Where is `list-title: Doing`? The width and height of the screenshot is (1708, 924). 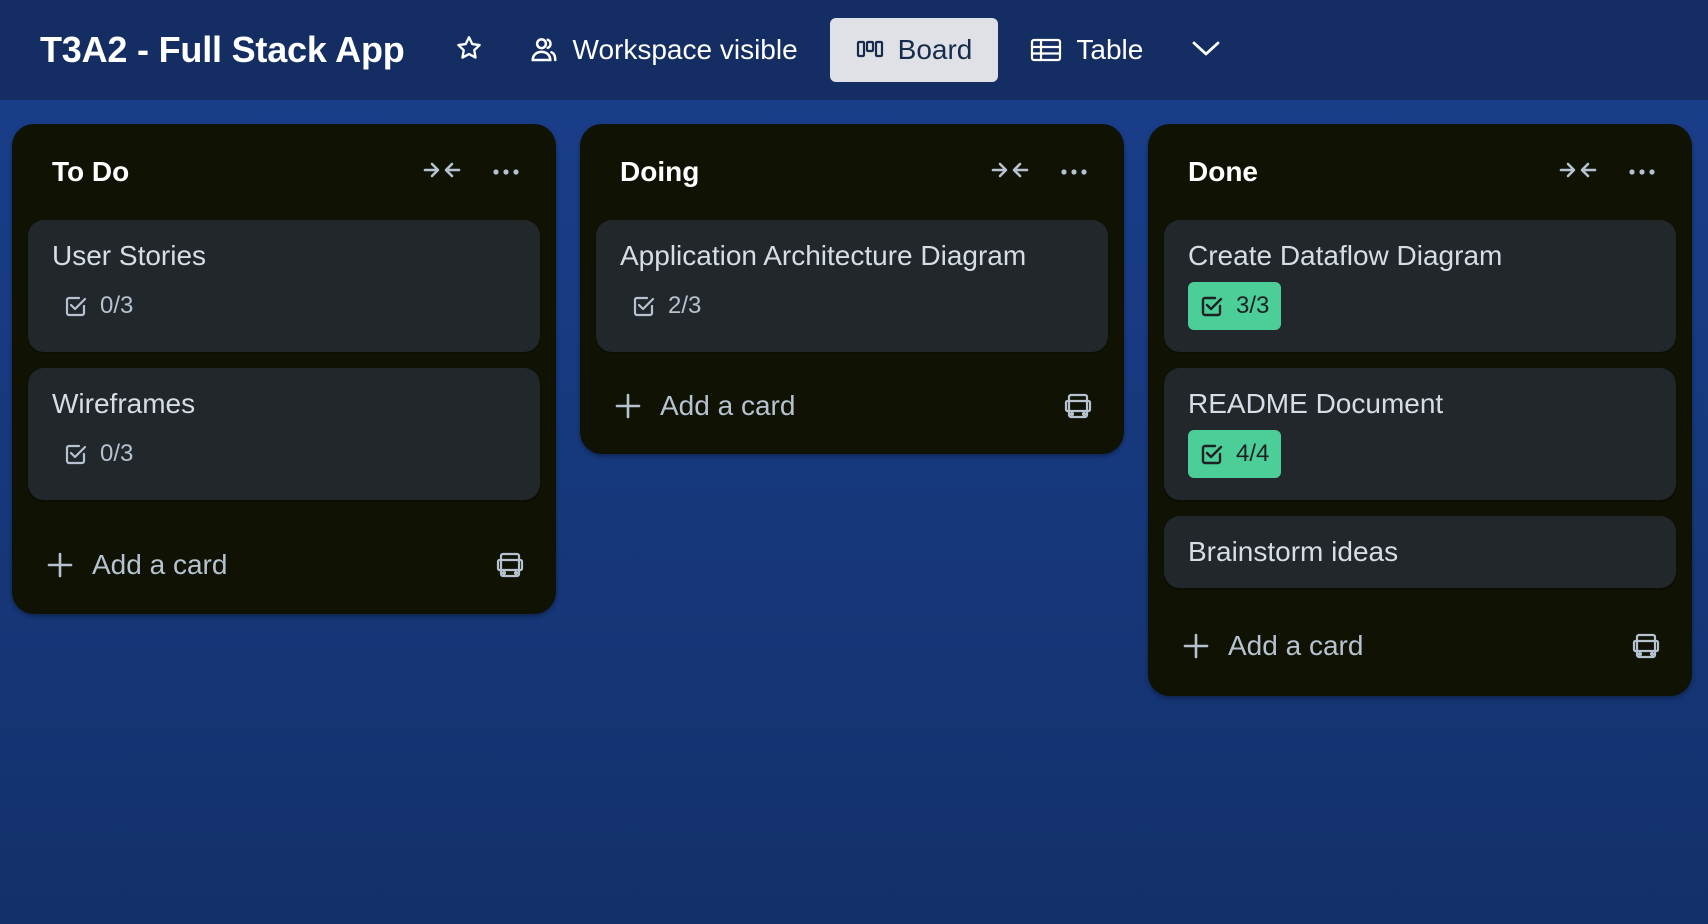 list-title: Doing is located at coordinates (795, 172).